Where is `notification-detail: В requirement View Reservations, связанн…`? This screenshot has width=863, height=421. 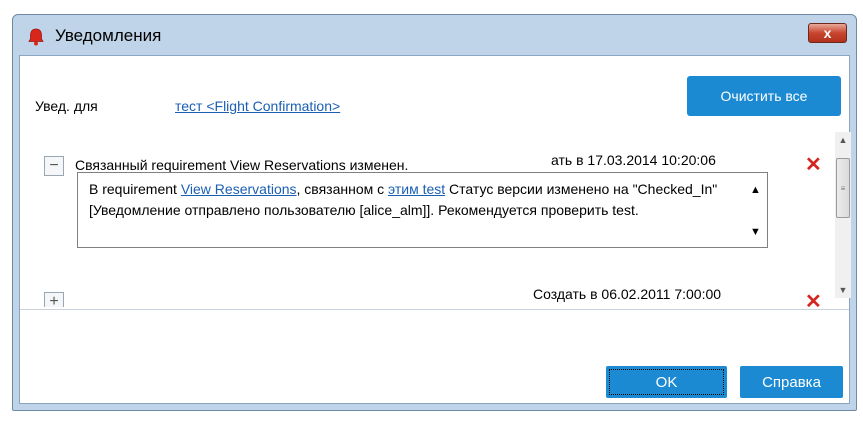
notification-detail: В requirement View Reservations, связанн… is located at coordinates (422, 210).